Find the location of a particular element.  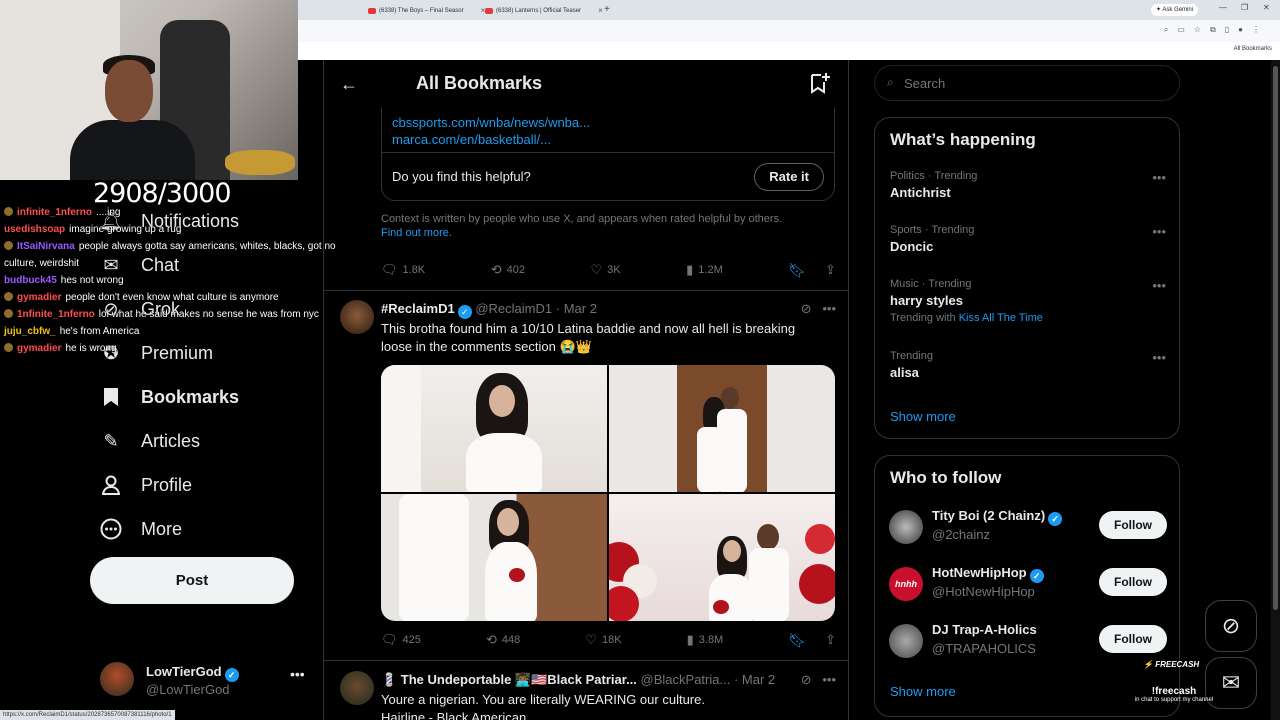

cast-icon: ▭ is located at coordinates (1181, 30).